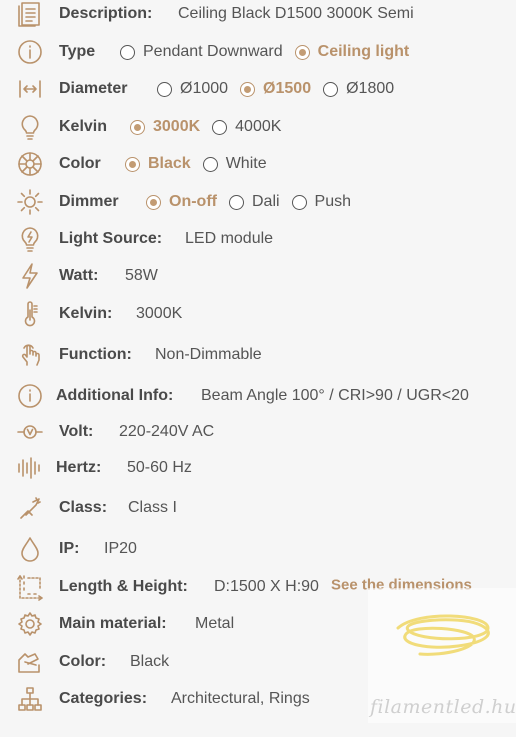 Image resolution: width=516 pixels, height=737 pixels. What do you see at coordinates (115, 395) in the screenshot?
I see `additional-info-label: Additional Info:` at bounding box center [115, 395].